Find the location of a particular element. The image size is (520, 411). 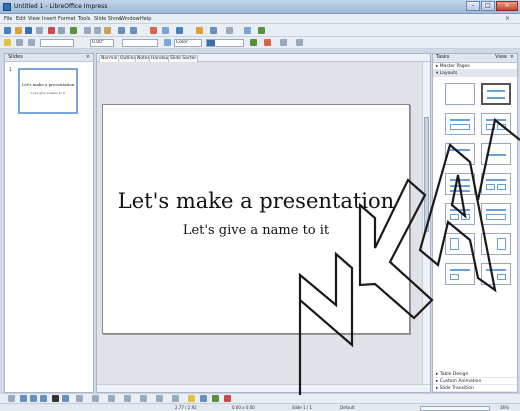

redo-icon is located at coordinates (133, 30).